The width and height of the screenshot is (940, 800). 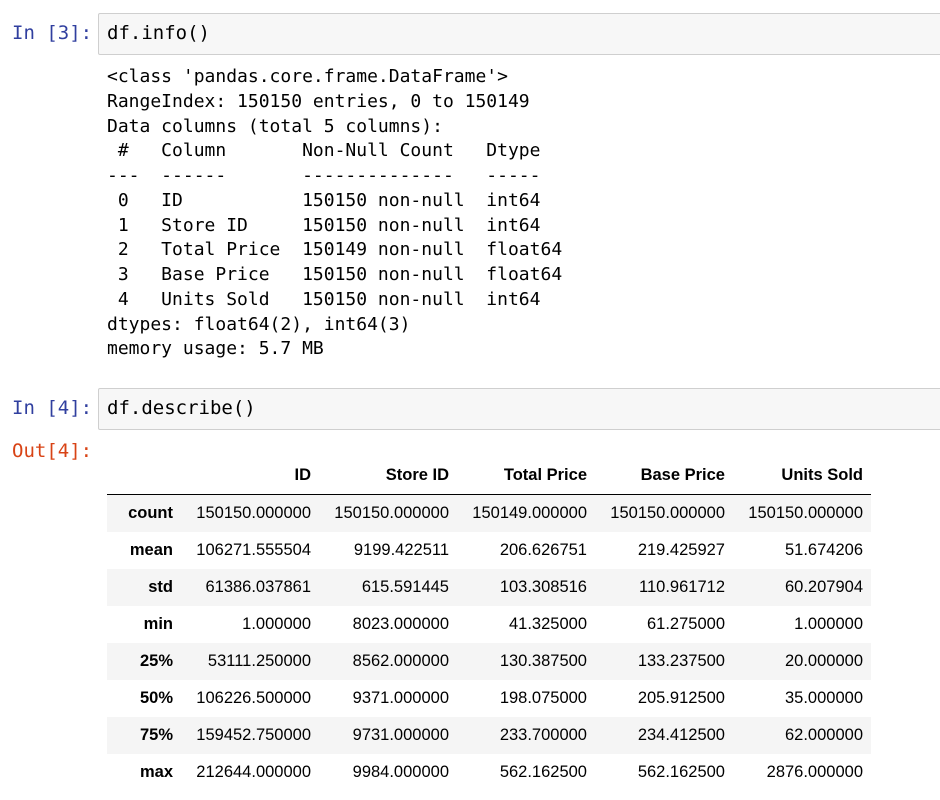 What do you see at coordinates (253, 549) in the screenshot?
I see `table-cell: 106271.555504` at bounding box center [253, 549].